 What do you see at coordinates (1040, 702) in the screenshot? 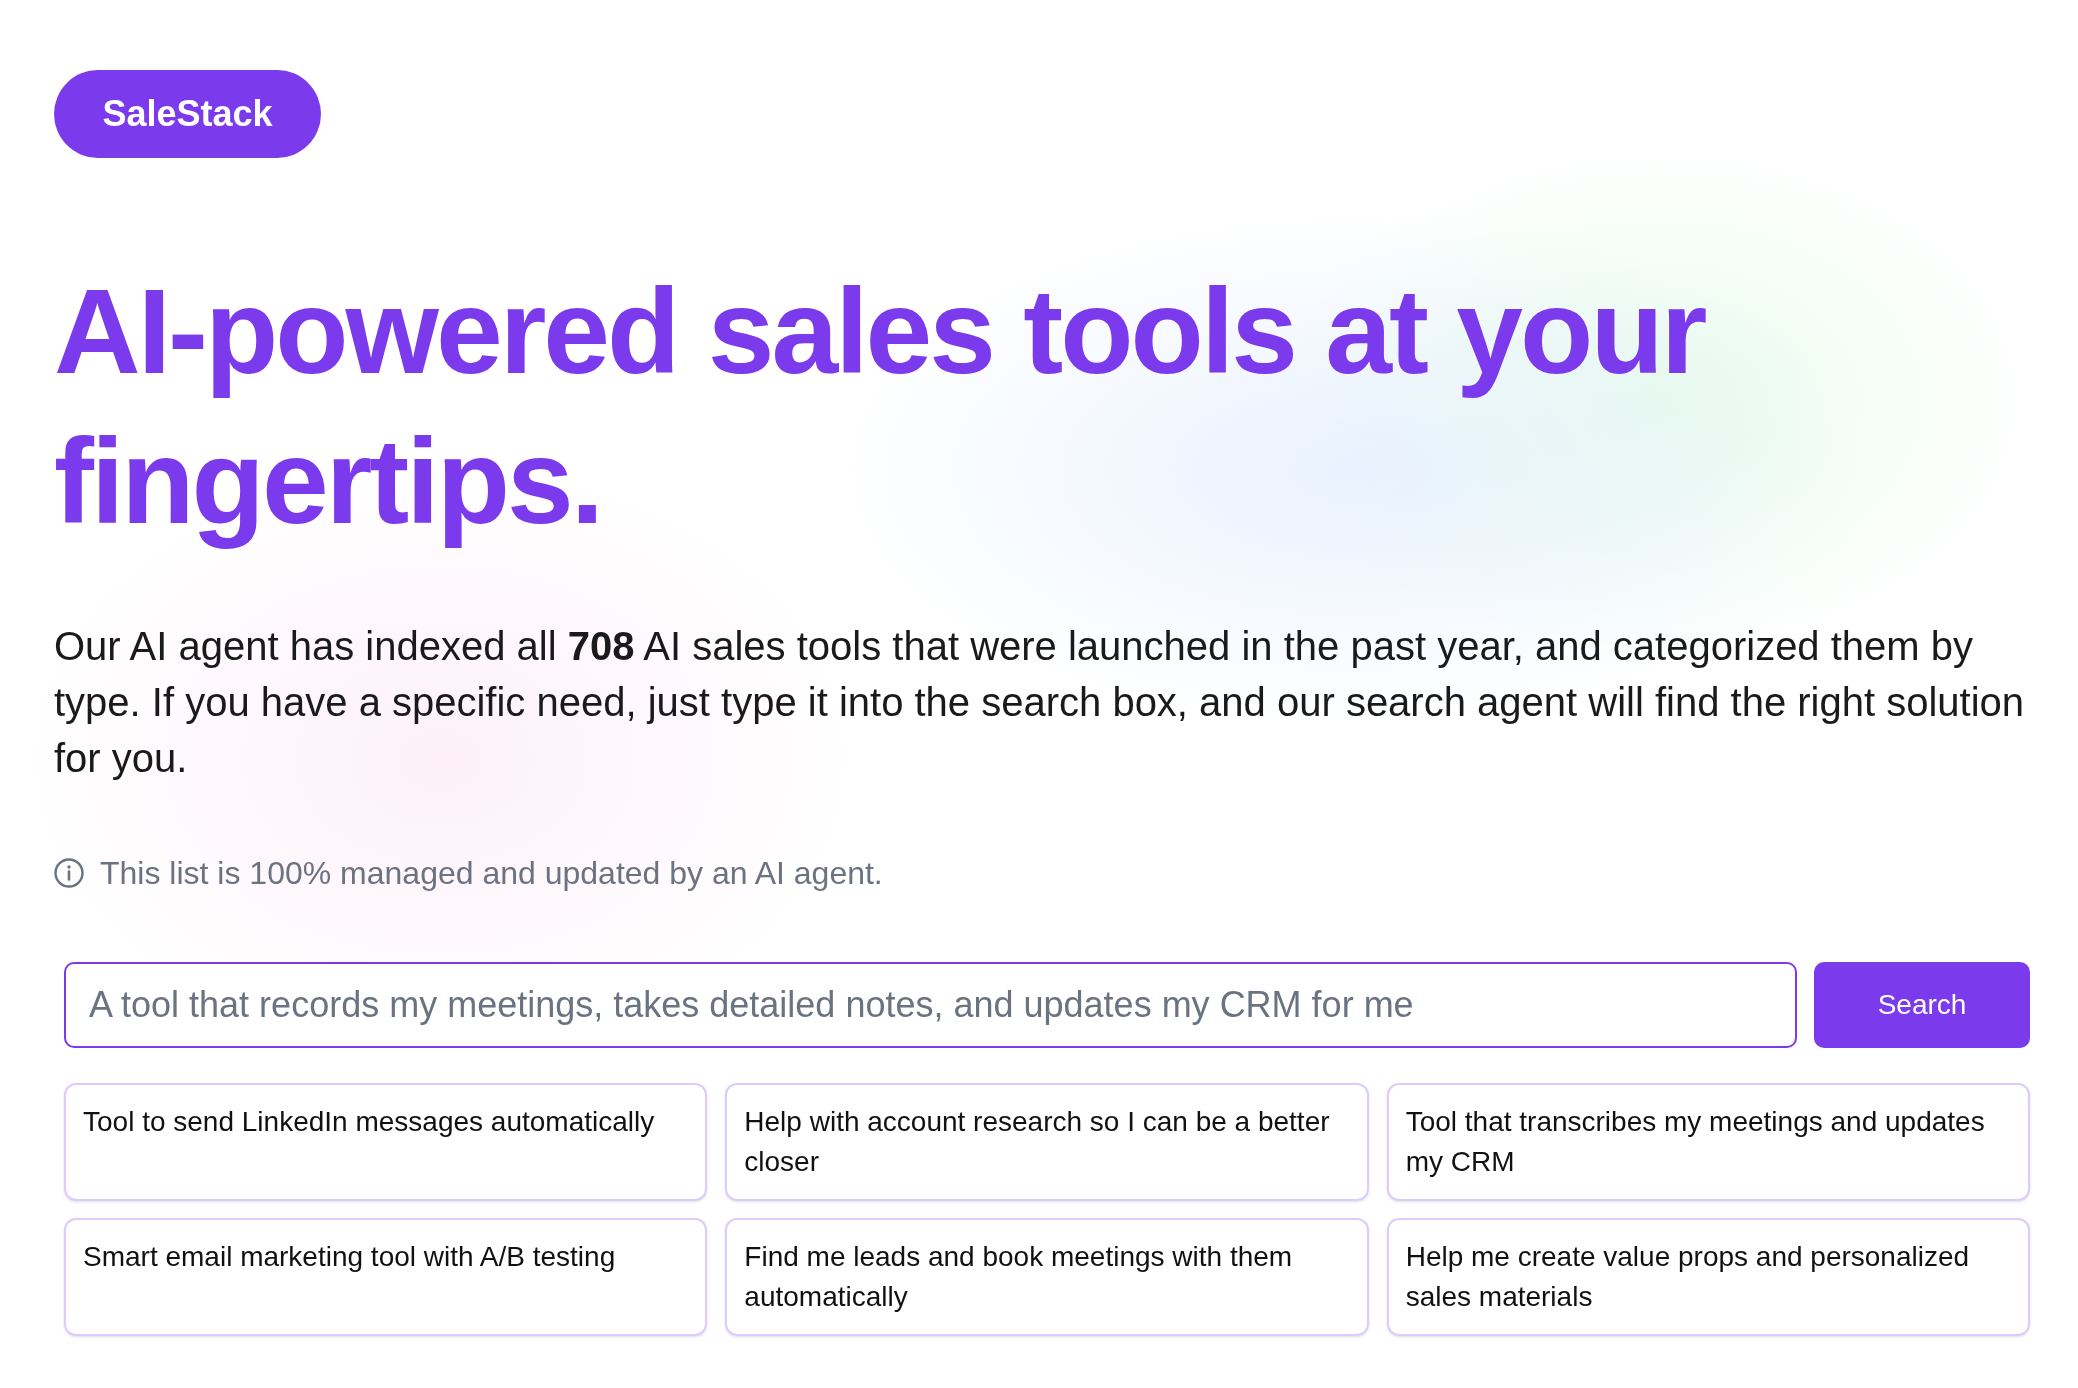
I see `intro-paragraph: Our AI agent has indexed all 708 AI sales tools that were launched in the past year, and categorized them by type. If you have a specific need, just type it into the search box, and our search agent will find the right solution for you.` at bounding box center [1040, 702].